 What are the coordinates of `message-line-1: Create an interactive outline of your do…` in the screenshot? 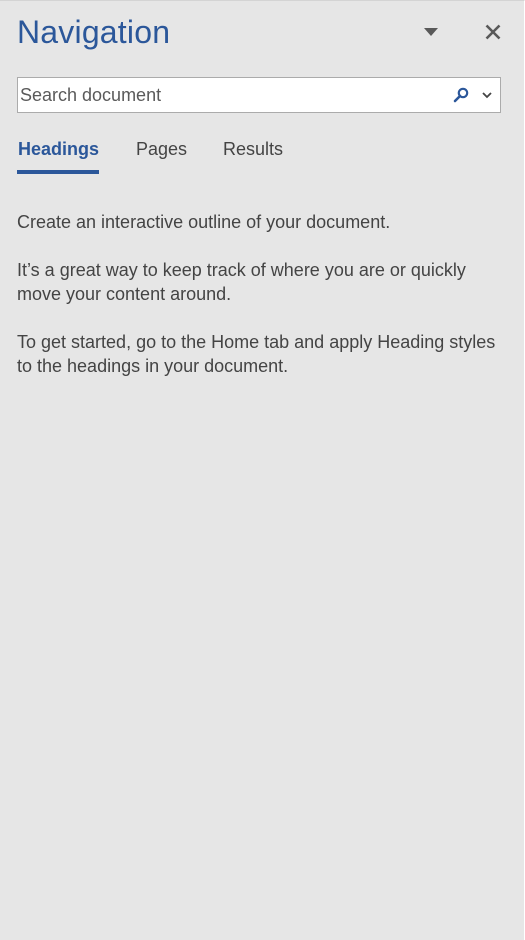 It's located at (204, 222).